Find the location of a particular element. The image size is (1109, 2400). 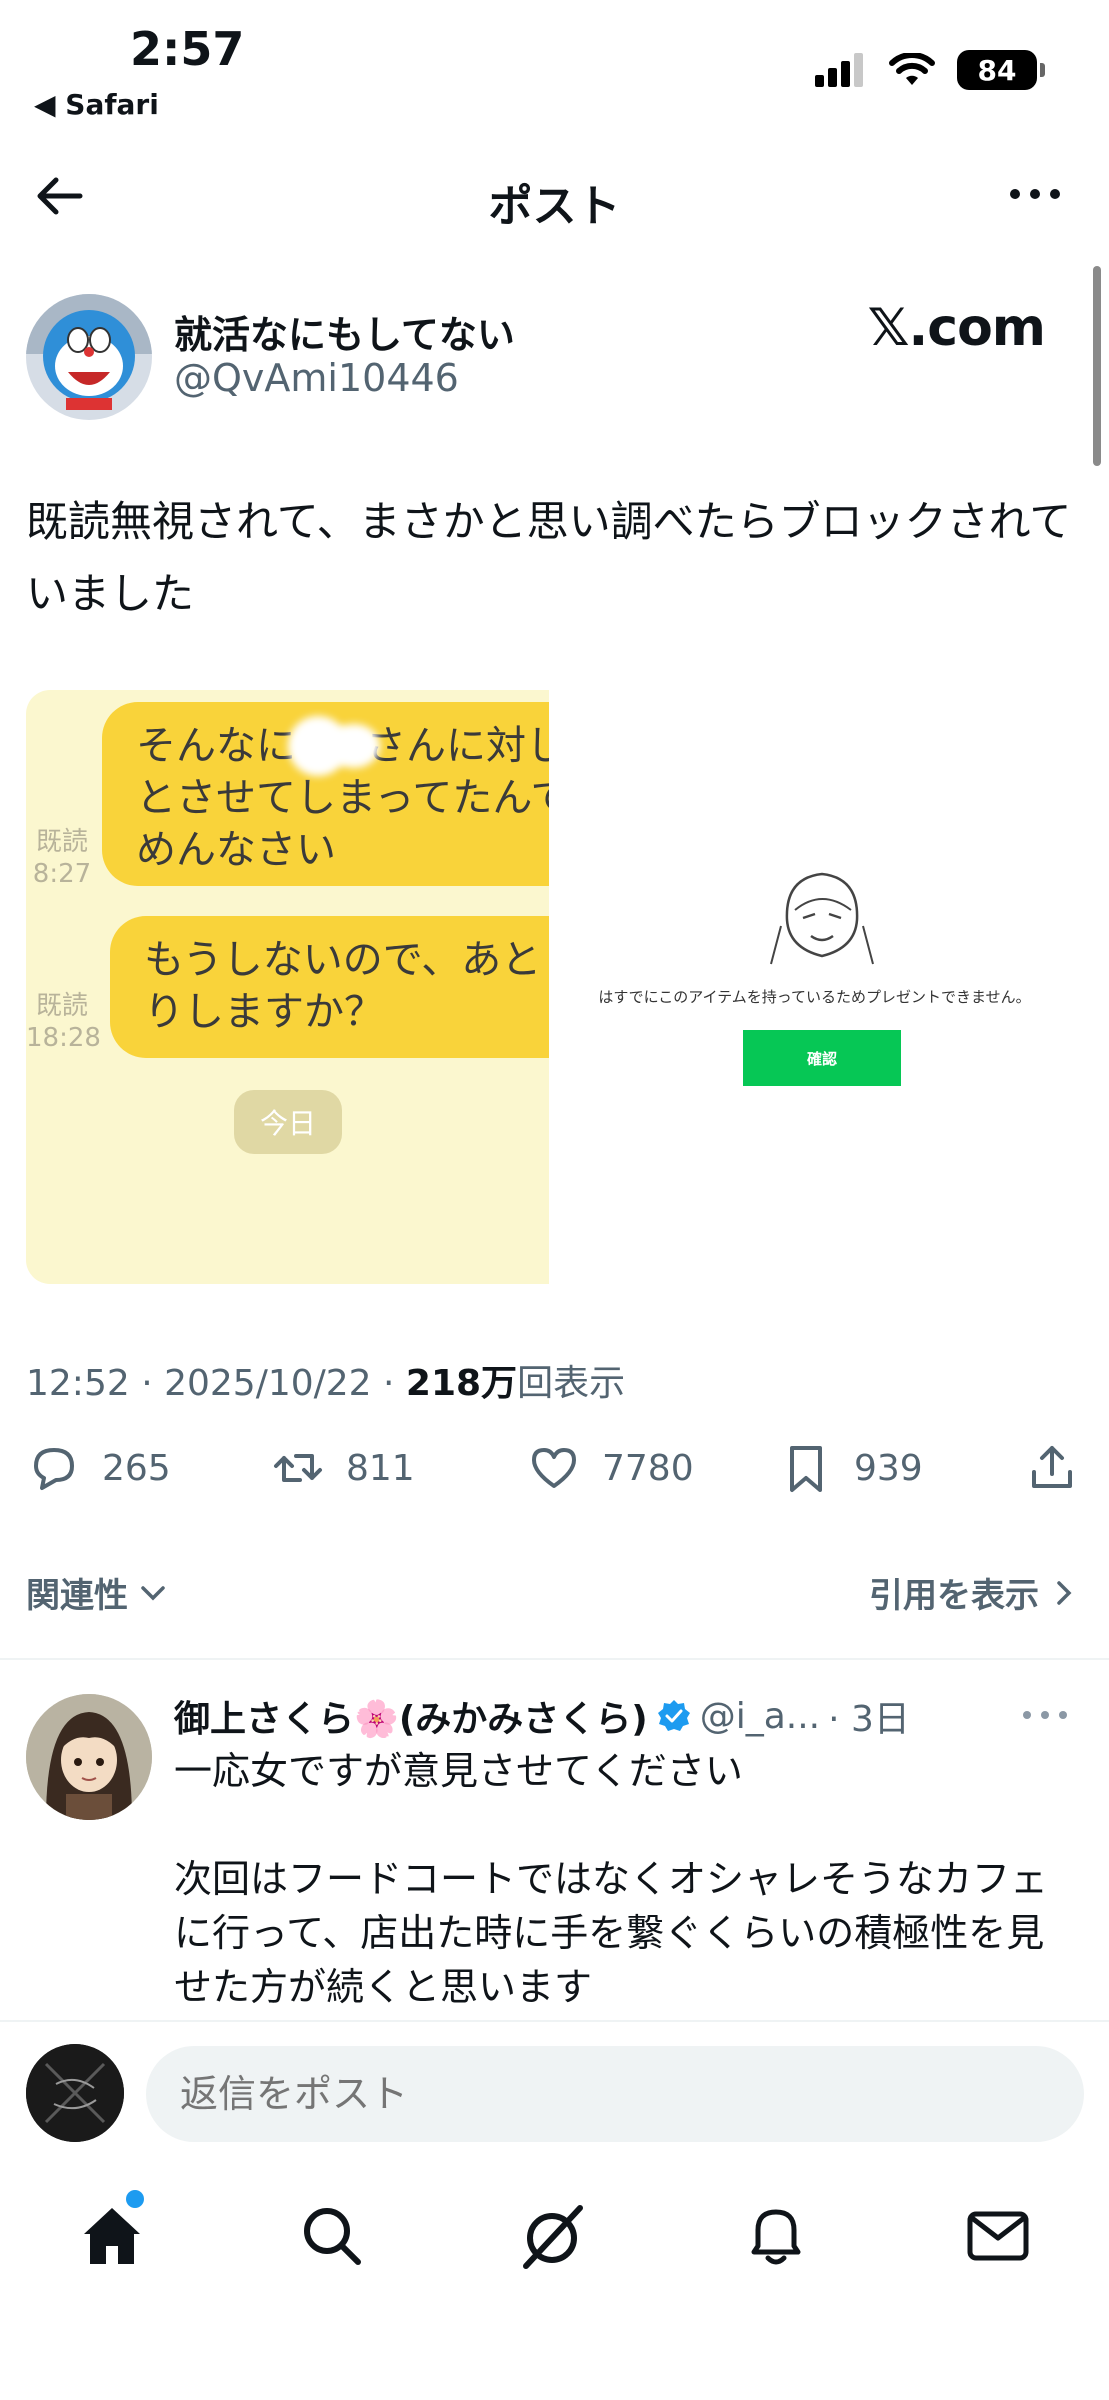

bookmark-button: 939 is located at coordinates (850, 1468).